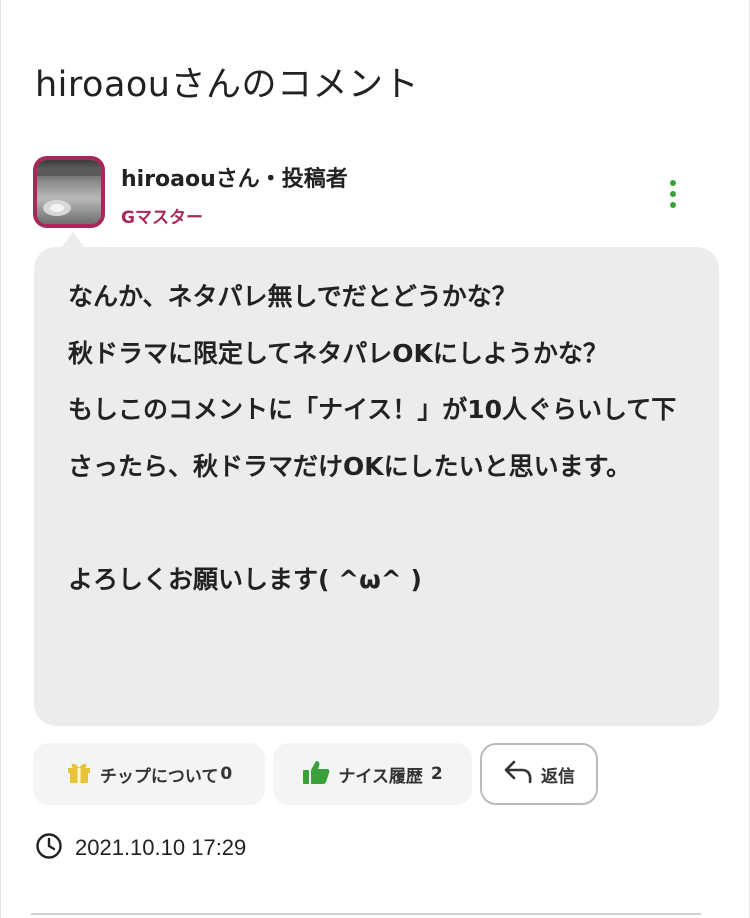 Image resolution: width=750 pixels, height=918 pixels. I want to click on avatar-image, so click(69, 192).